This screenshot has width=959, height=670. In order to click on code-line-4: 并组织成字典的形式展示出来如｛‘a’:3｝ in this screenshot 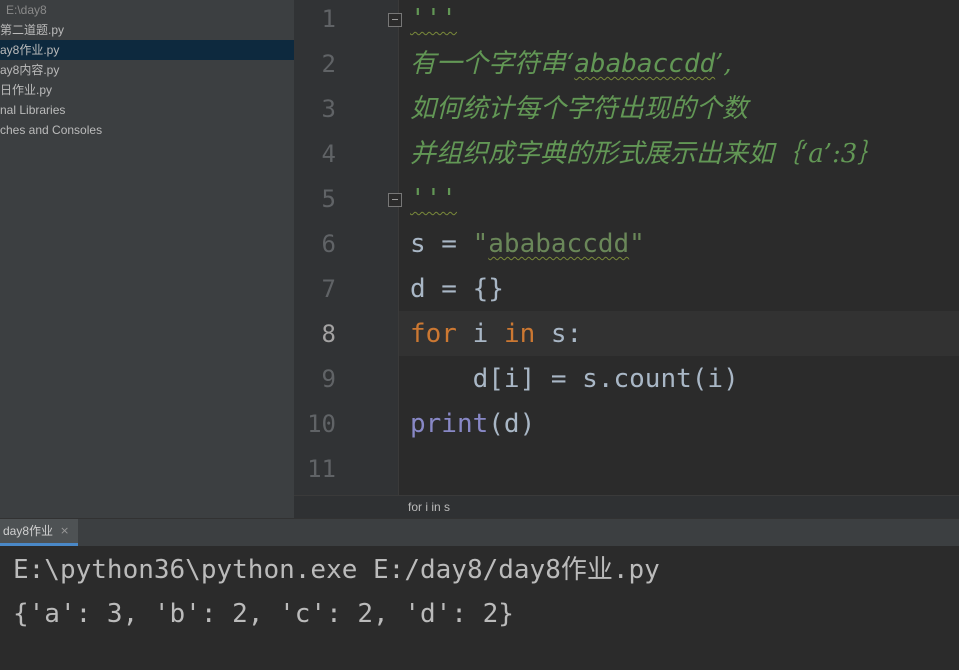, I will do `click(646, 154)`.